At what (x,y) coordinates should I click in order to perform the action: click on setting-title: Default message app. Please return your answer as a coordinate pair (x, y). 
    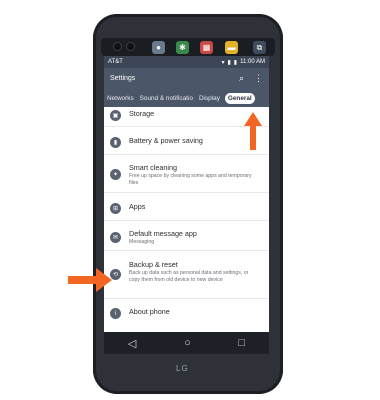
    Looking at the image, I should click on (163, 233).